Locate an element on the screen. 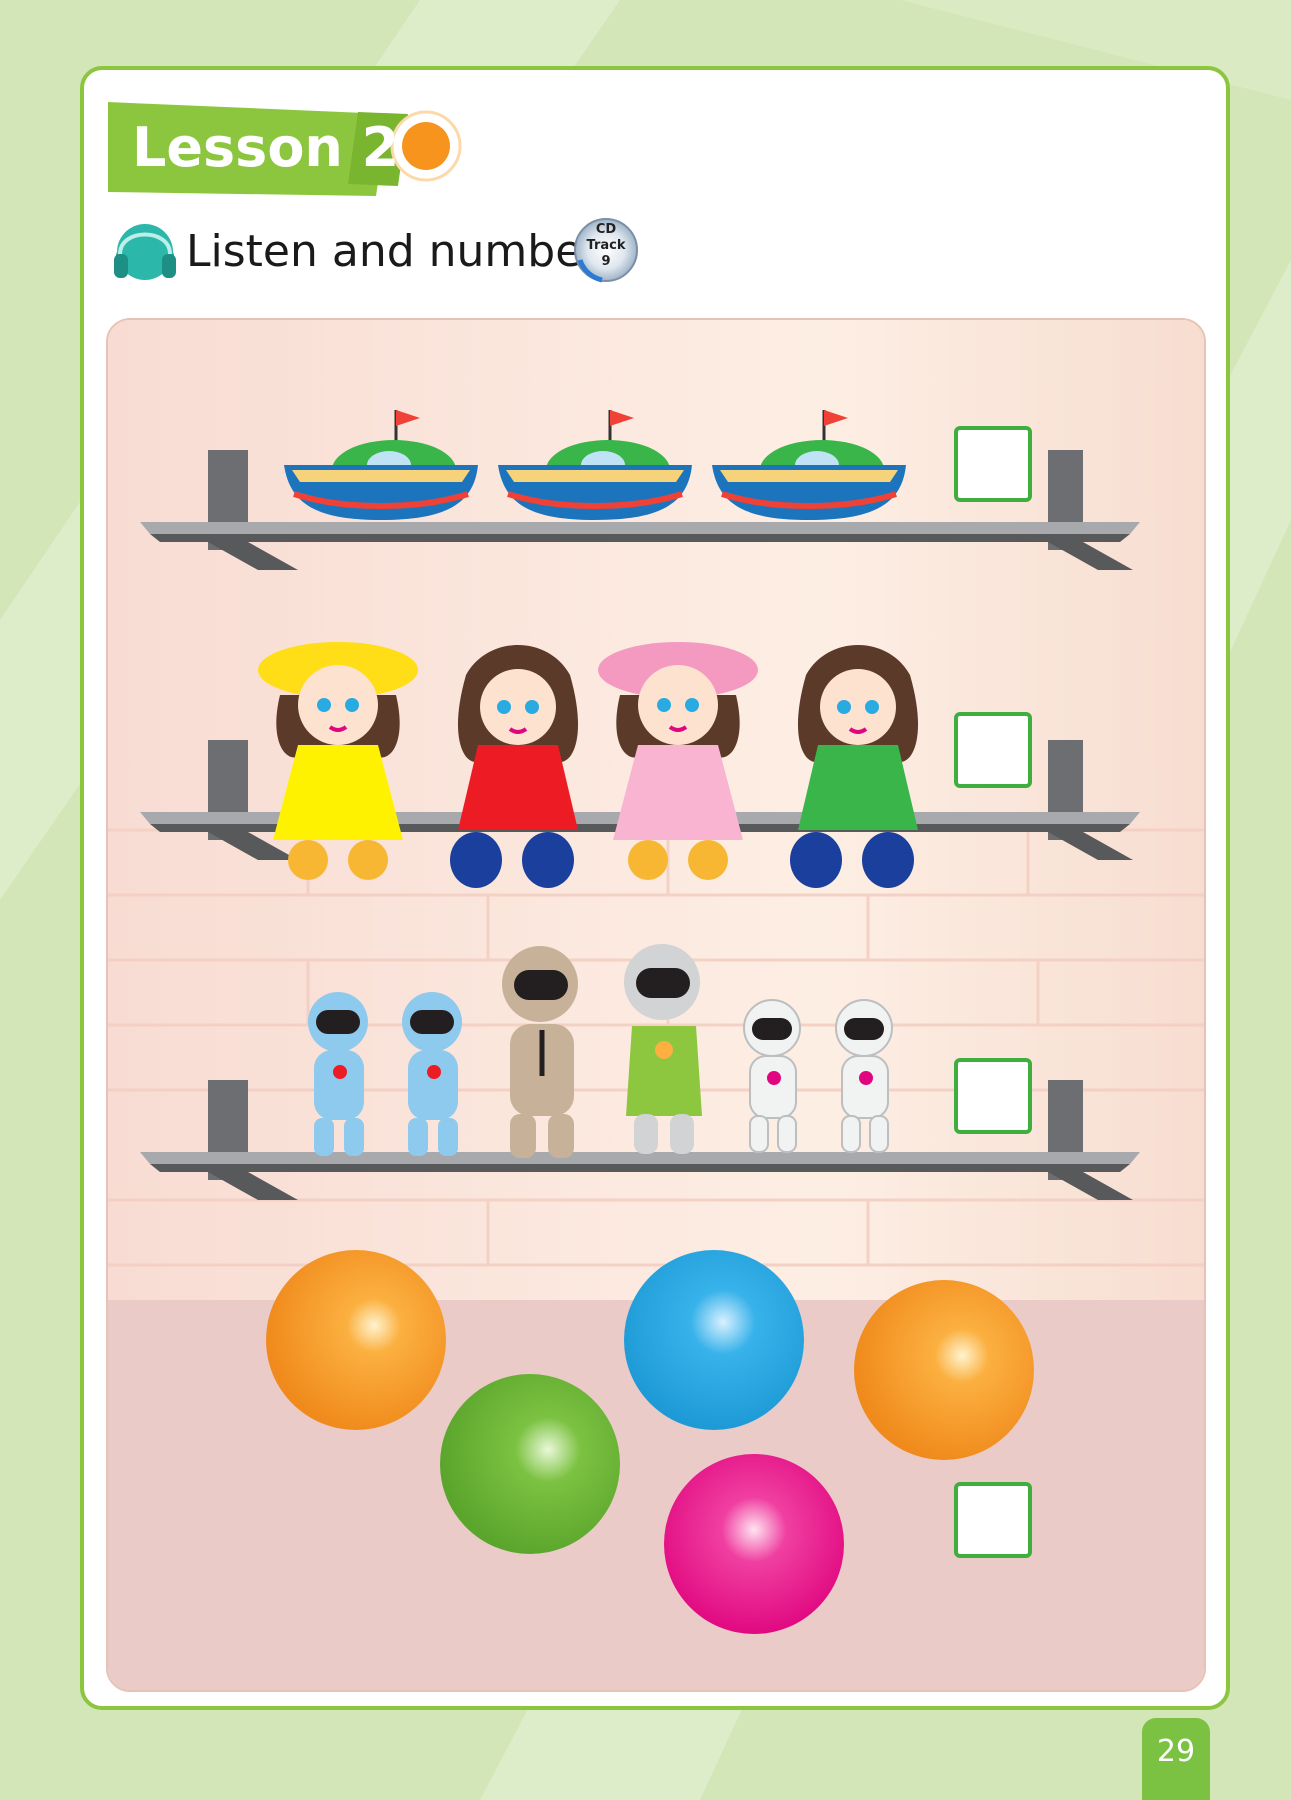 The width and height of the screenshot is (1291, 1800). cd-label-line1: CD is located at coordinates (606, 229).